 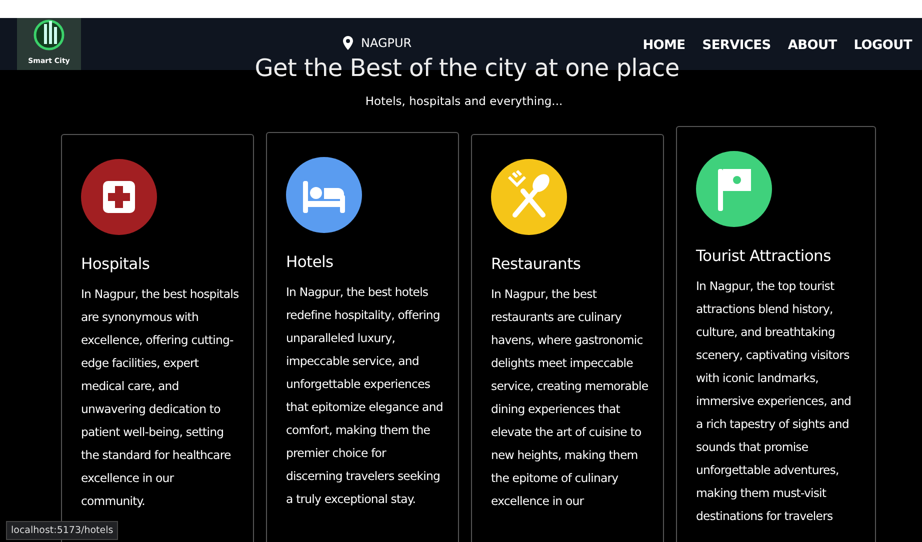 I want to click on nav-link: ABOUT, so click(x=812, y=45).